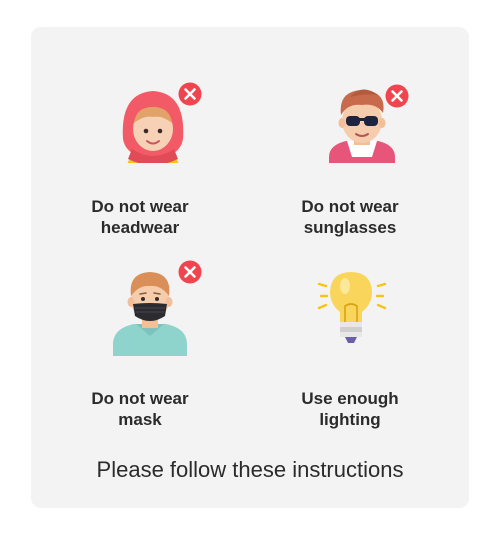 This screenshot has width=500, height=538. Describe the element at coordinates (150, 314) in the screenshot. I see `person-mask-icon` at that location.